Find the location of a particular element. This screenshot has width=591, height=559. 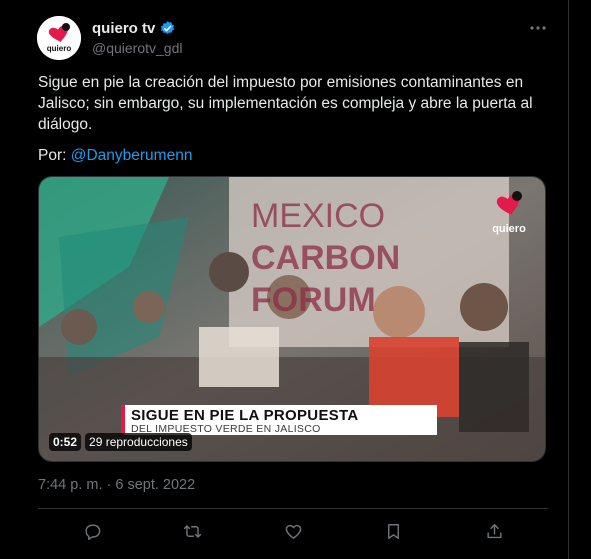

like-button is located at coordinates (293, 531).